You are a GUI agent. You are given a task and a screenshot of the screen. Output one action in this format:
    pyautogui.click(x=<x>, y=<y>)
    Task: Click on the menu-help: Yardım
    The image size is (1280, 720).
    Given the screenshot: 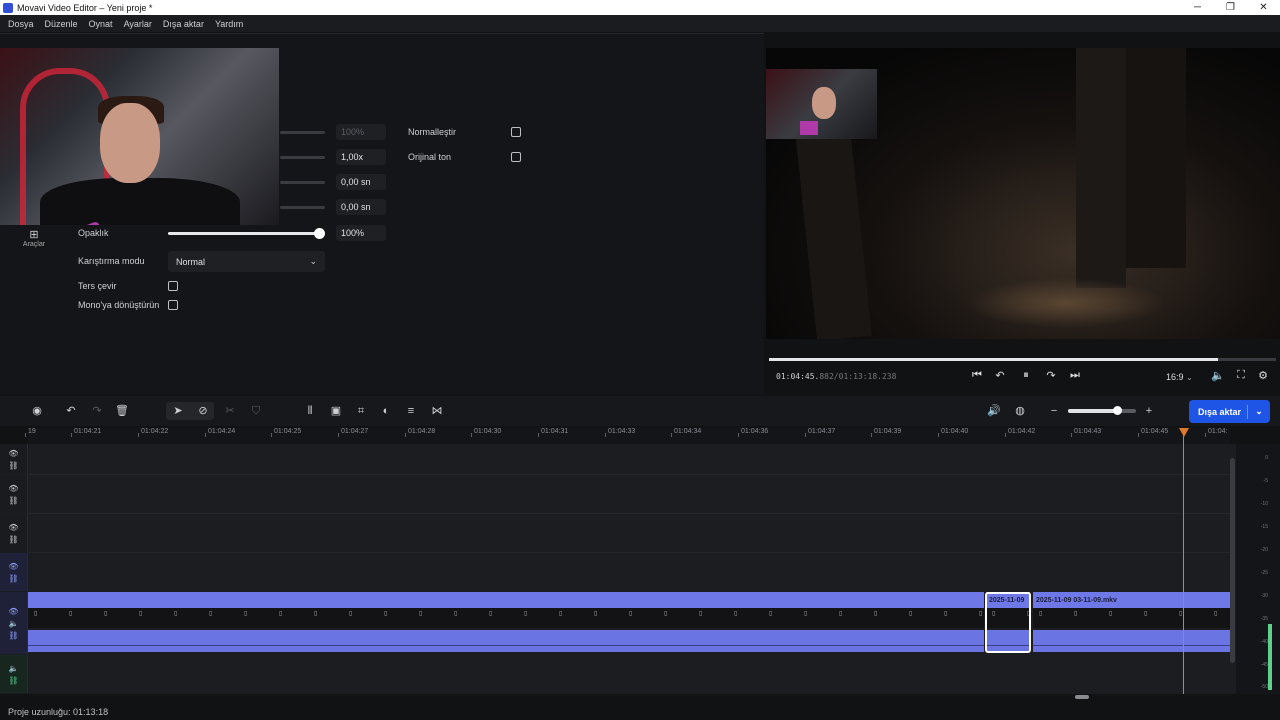 What is the action you would take?
    pyautogui.click(x=229, y=24)
    